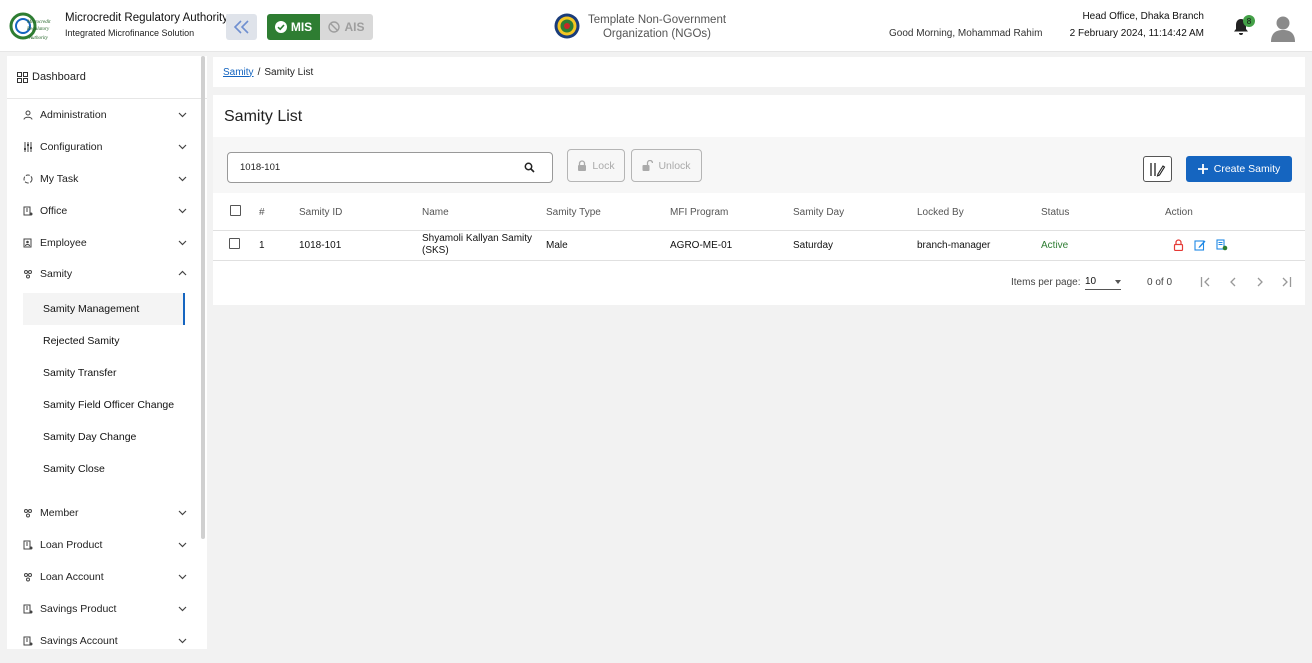 Image resolution: width=1312 pixels, height=663 pixels. I want to click on collapse-sidebar-button, so click(241, 27).